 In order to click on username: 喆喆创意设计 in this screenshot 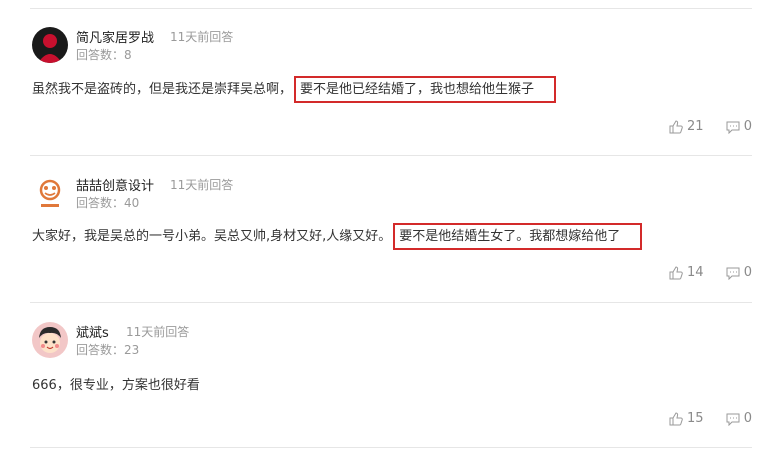, I will do `click(115, 184)`.